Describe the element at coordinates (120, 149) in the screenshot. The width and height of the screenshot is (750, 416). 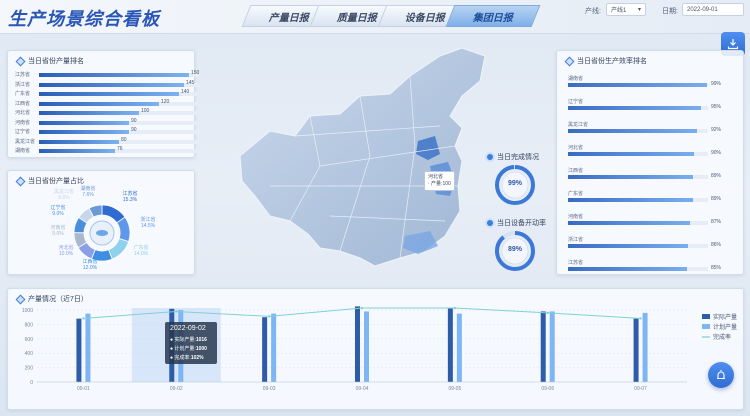
I see `ranking-value: 76` at that location.